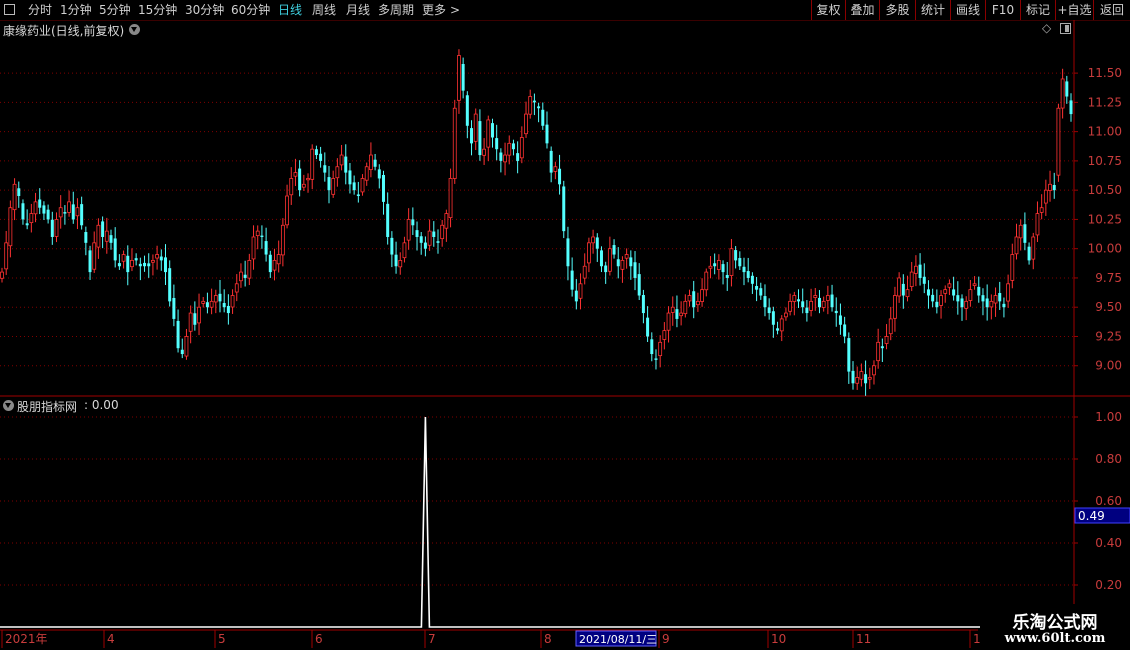 The width and height of the screenshot is (1130, 650). Describe the element at coordinates (1055, 623) in the screenshot. I see `watermark-title: 乐淘公式网` at that location.